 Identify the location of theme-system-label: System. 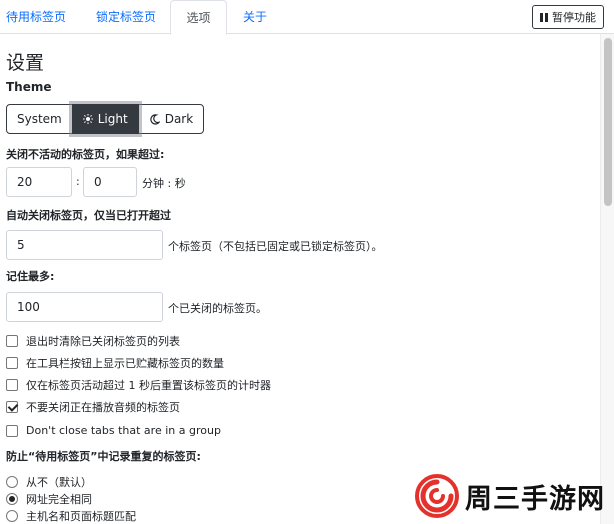
(39, 119).